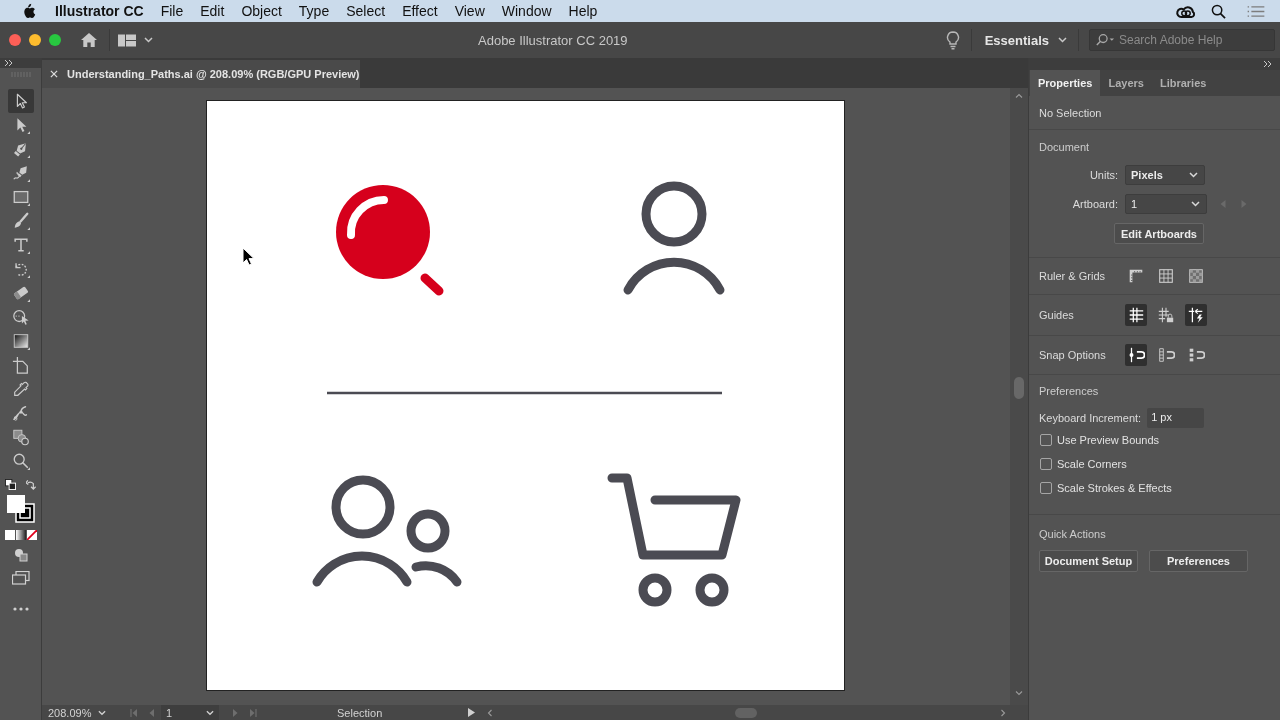 Image resolution: width=1280 pixels, height=720 pixels. What do you see at coordinates (20, 197) in the screenshot?
I see `rectangle-icon` at bounding box center [20, 197].